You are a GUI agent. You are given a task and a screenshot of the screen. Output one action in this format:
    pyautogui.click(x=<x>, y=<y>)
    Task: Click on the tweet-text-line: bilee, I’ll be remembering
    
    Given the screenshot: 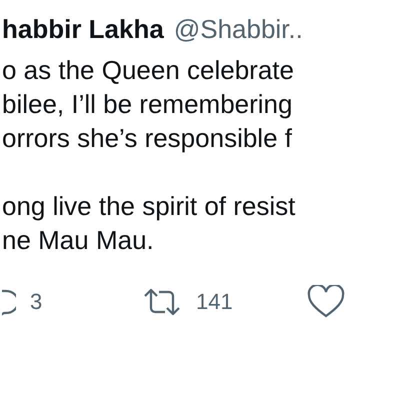 What is the action you would take?
    pyautogui.click(x=148, y=104)
    